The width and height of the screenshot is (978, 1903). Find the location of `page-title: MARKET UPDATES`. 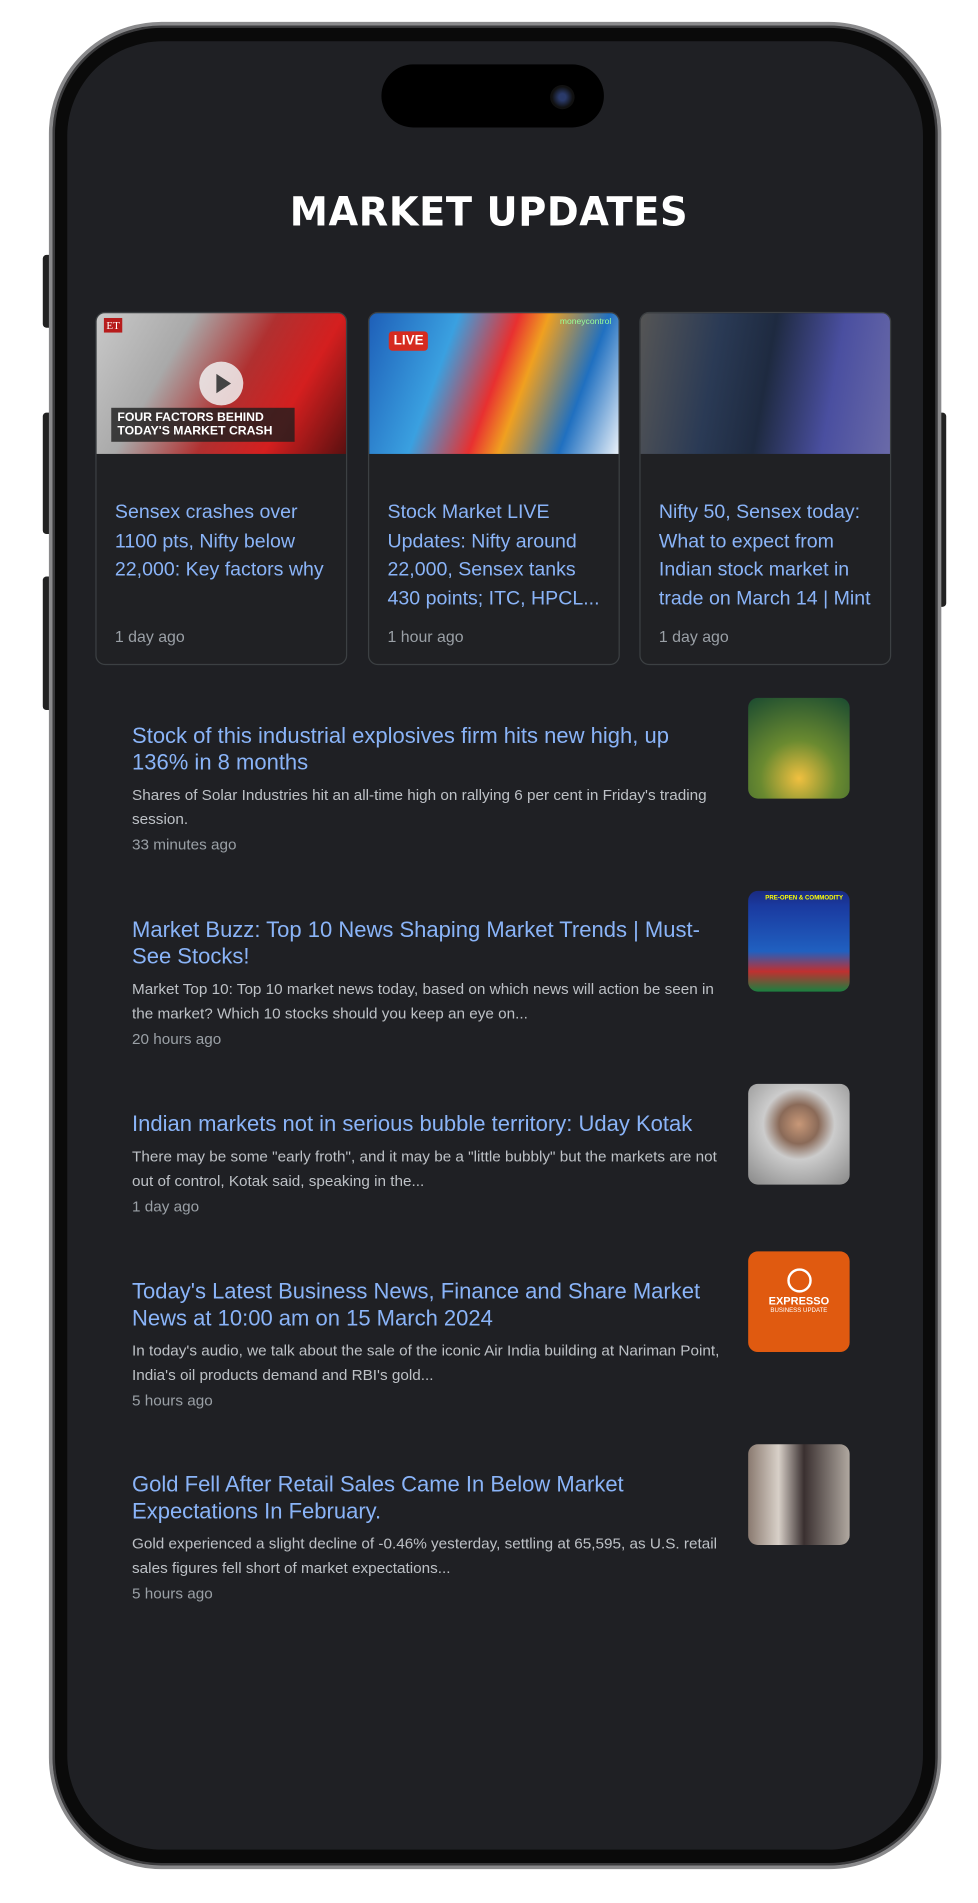

page-title: MARKET UPDATES is located at coordinates (489, 212).